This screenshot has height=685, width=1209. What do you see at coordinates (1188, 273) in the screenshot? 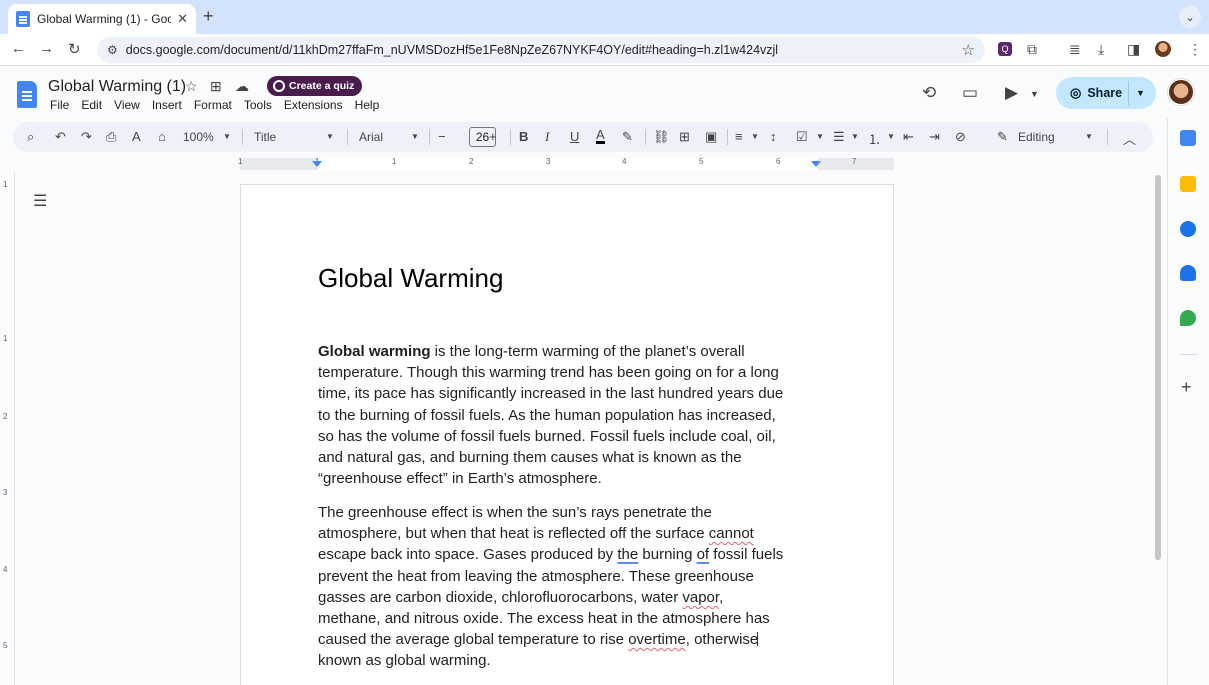
I see `contacts-icon` at bounding box center [1188, 273].